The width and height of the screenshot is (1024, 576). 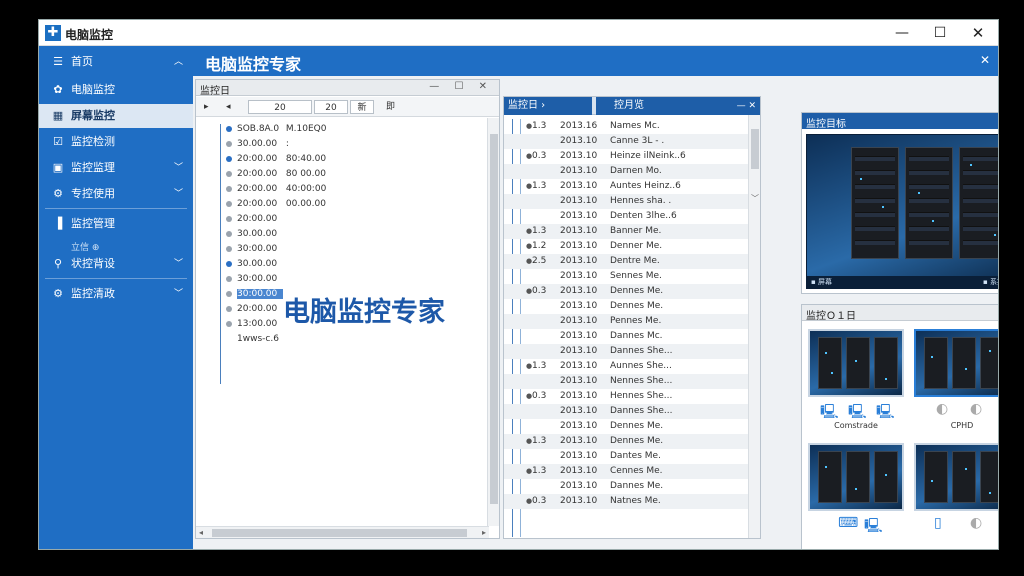 What do you see at coordinates (276, 191) in the screenshot?
I see `tree-row: 20:00.00 40:00:00` at bounding box center [276, 191].